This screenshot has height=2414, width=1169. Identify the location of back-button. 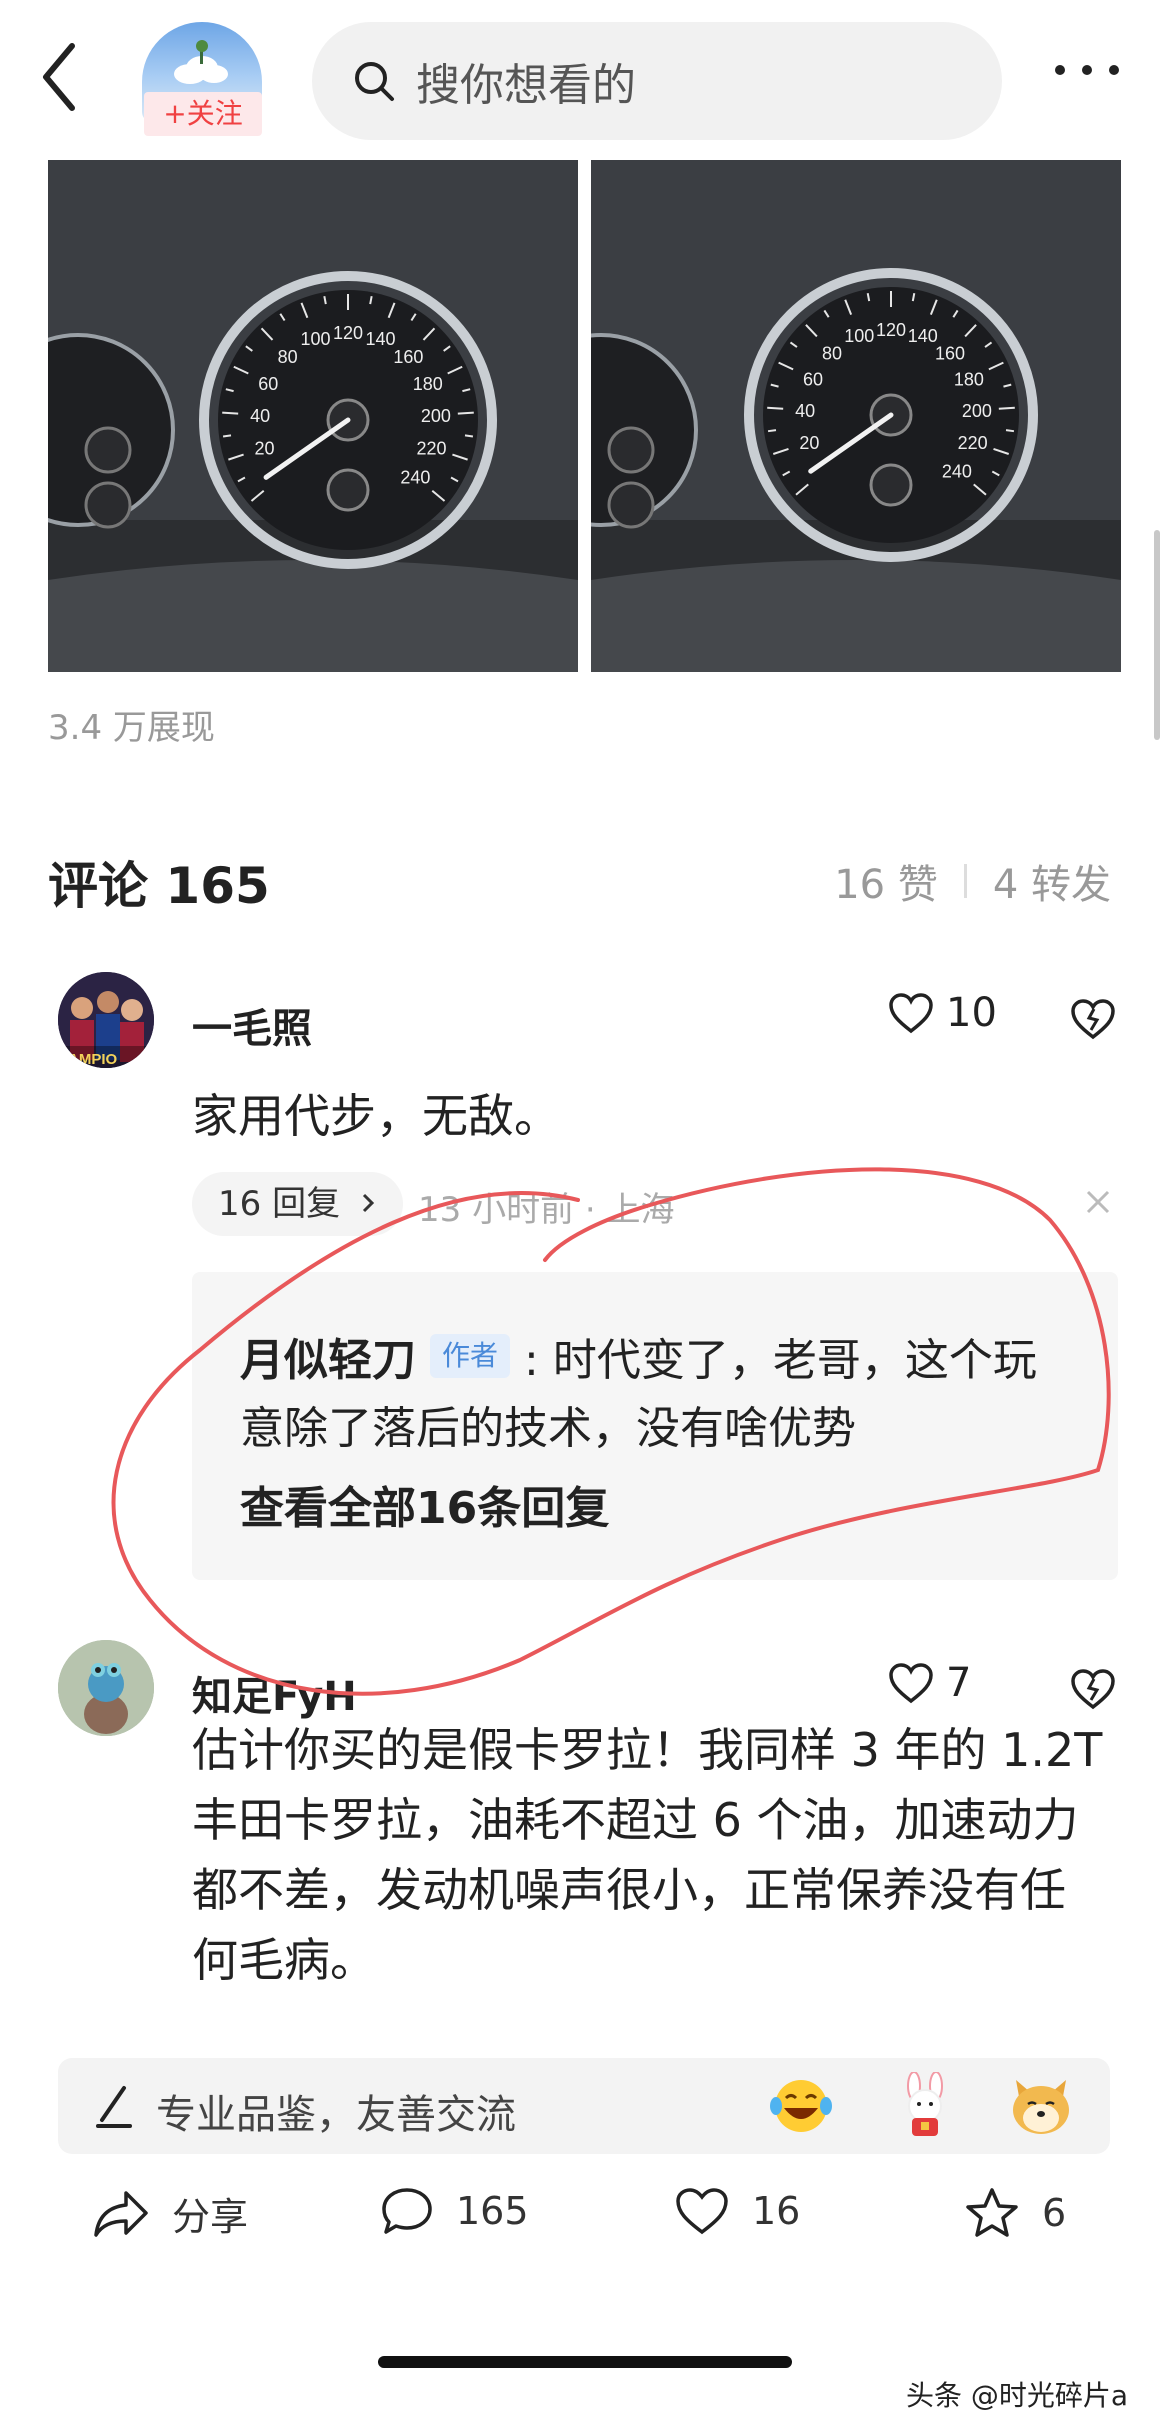
(70, 82).